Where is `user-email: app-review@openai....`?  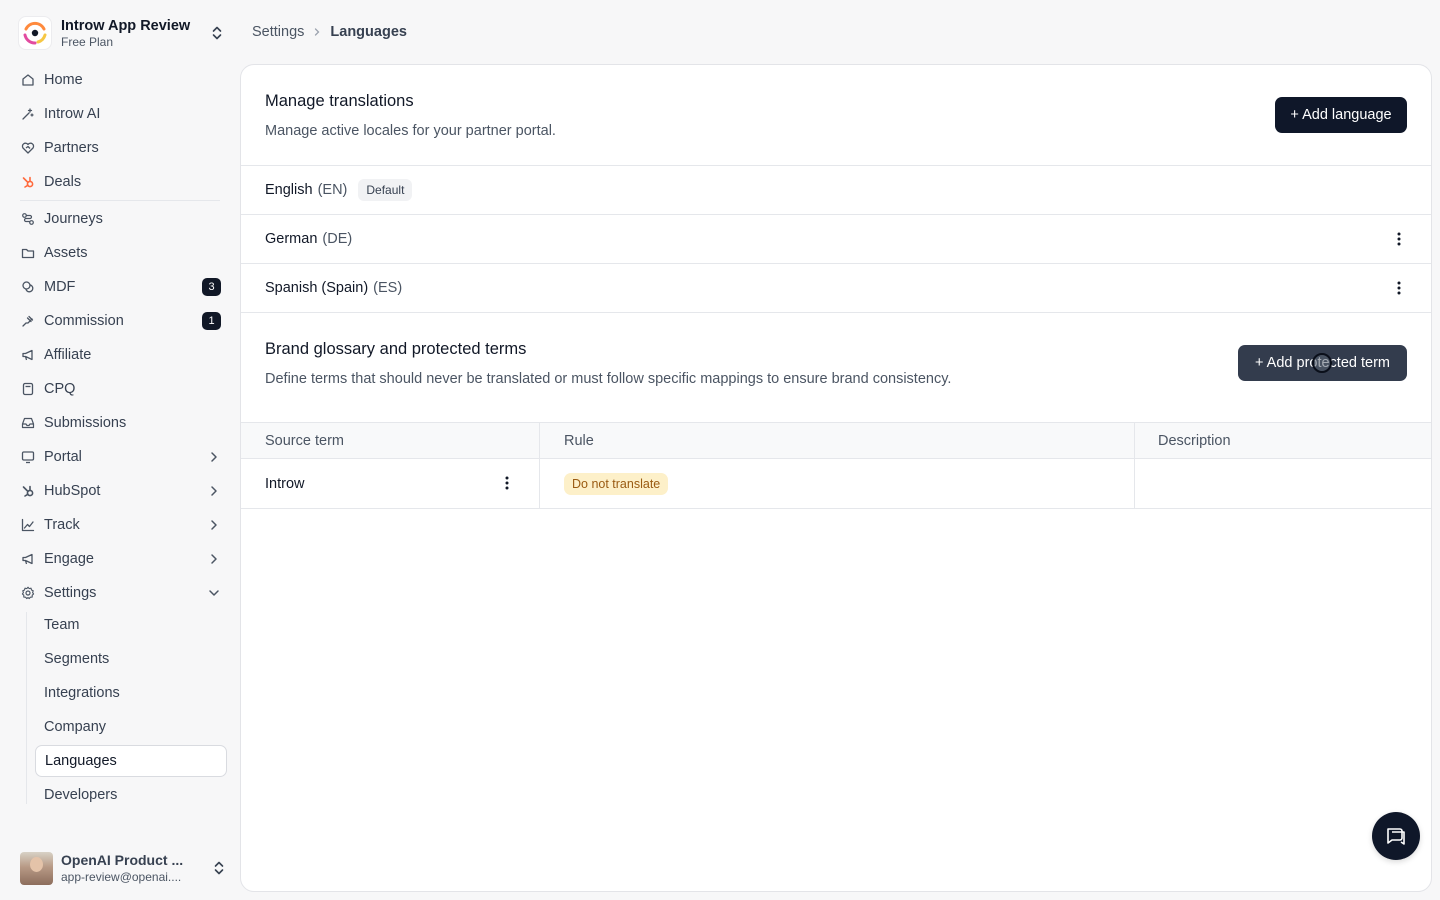 user-email: app-review@openai.... is located at coordinates (121, 876).